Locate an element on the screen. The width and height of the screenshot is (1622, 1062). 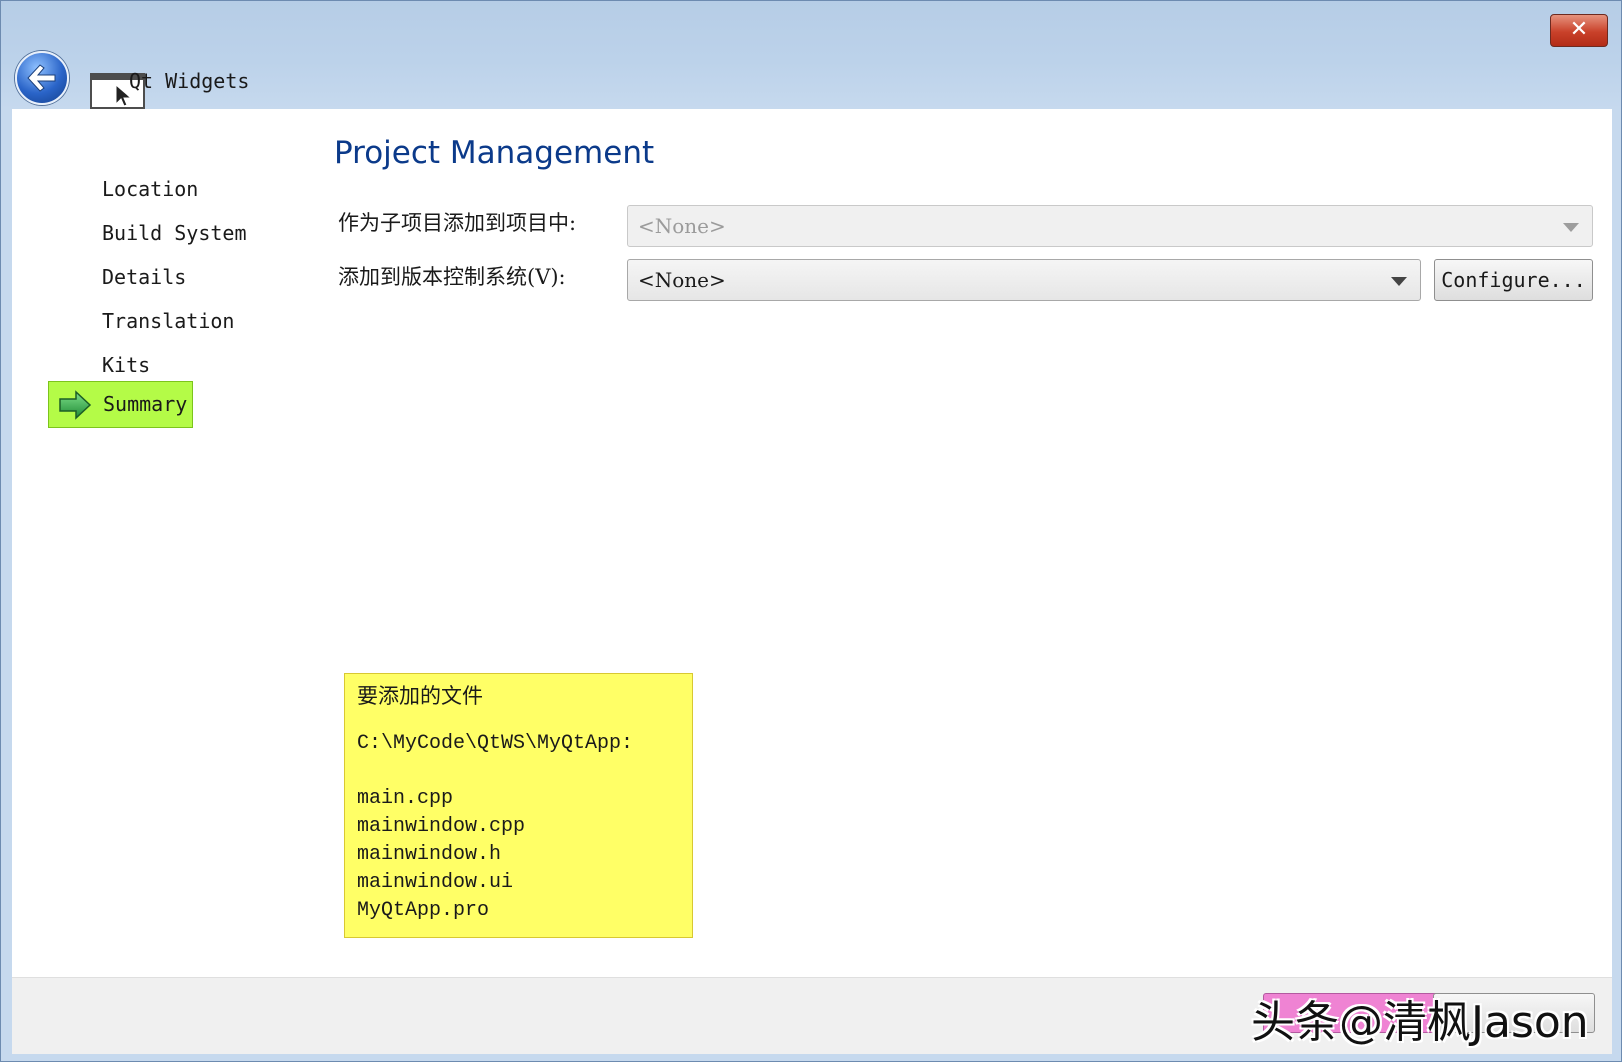
files-path: C:\MyCode\QtWS\MyQtApp: is located at coordinates (495, 743).